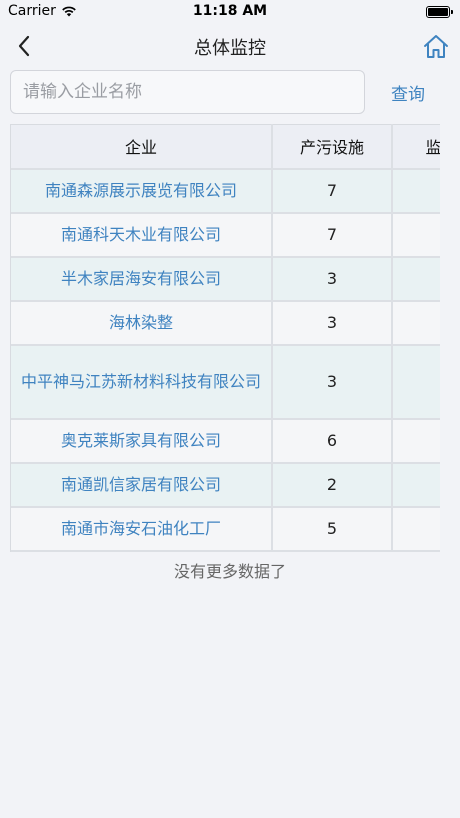 The width and height of the screenshot is (460, 818). Describe the element at coordinates (142, 529) in the screenshot. I see `company-name-cell: 南通市海安石油化工厂` at that location.